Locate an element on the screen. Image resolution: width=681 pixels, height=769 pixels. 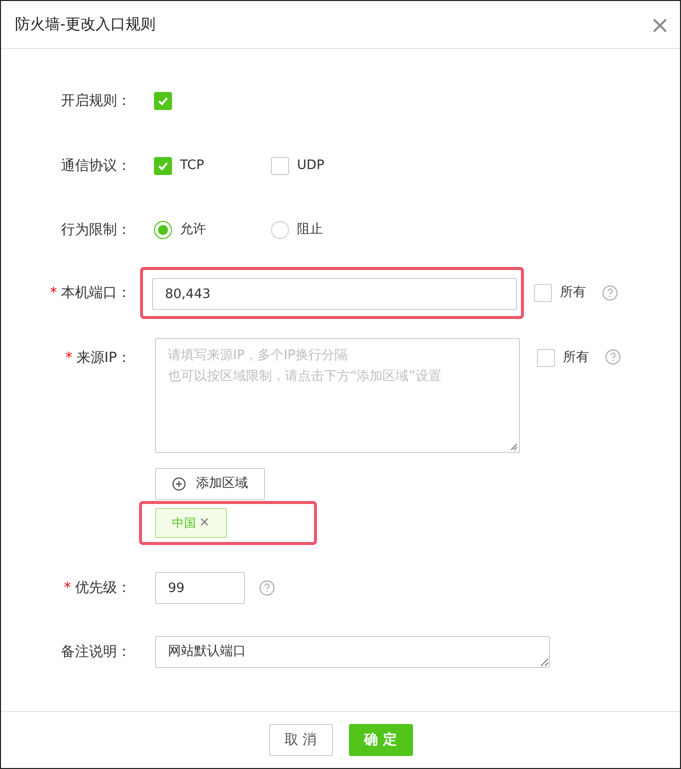
field-label: 优先级： is located at coordinates (103, 588).